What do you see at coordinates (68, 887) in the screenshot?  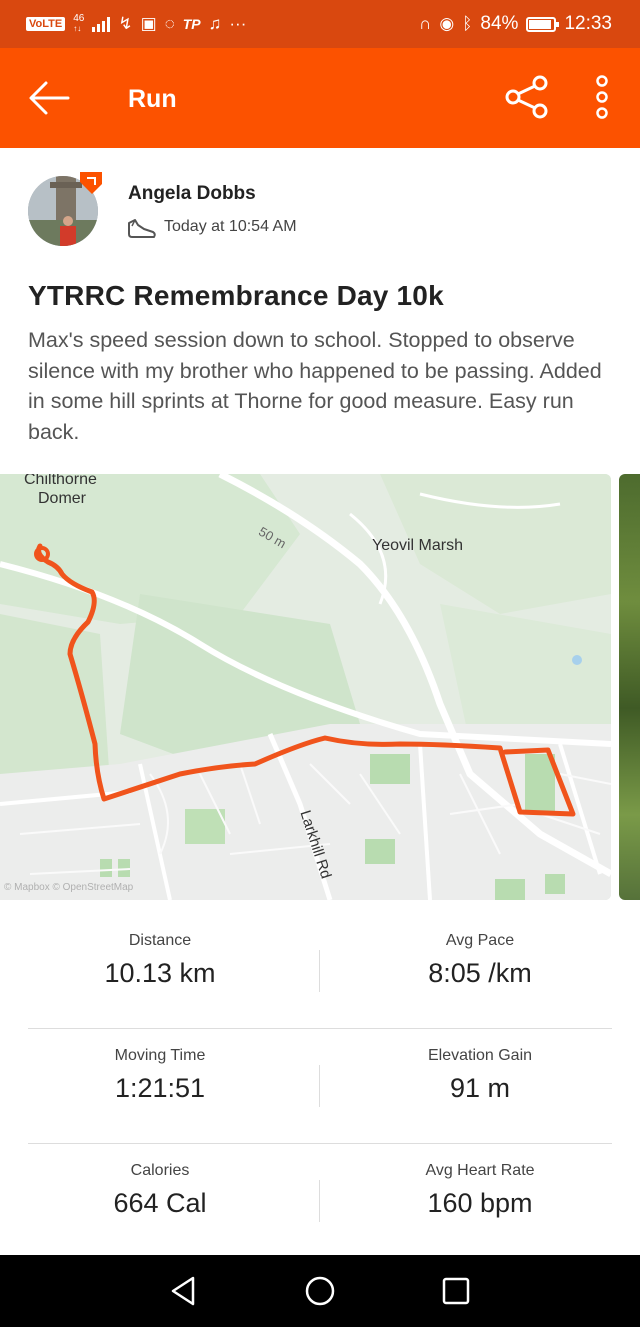 I see `map-attribution: © Mapbox © OpenStreetMap` at bounding box center [68, 887].